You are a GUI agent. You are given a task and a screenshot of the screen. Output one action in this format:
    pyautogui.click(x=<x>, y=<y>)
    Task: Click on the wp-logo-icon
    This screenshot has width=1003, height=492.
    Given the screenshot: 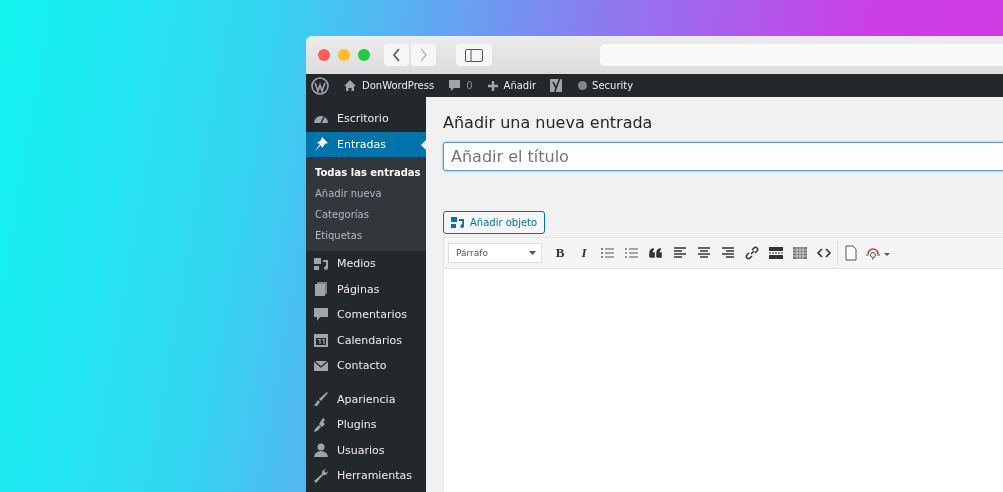 What is the action you would take?
    pyautogui.click(x=320, y=85)
    